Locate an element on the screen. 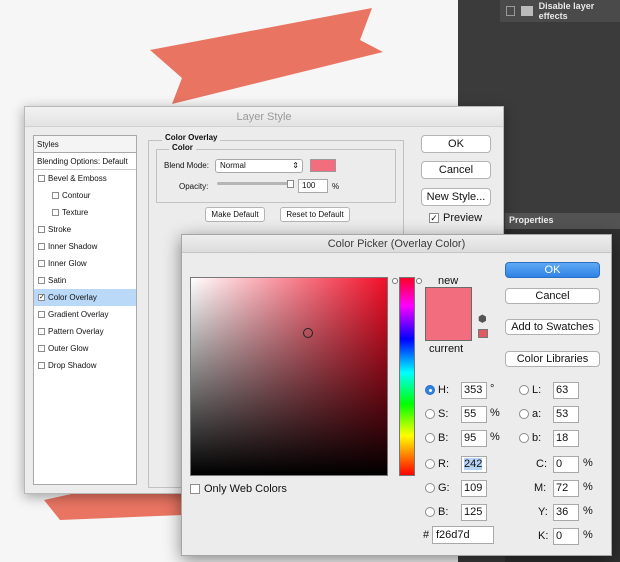  black-input: 0 is located at coordinates (566, 536).